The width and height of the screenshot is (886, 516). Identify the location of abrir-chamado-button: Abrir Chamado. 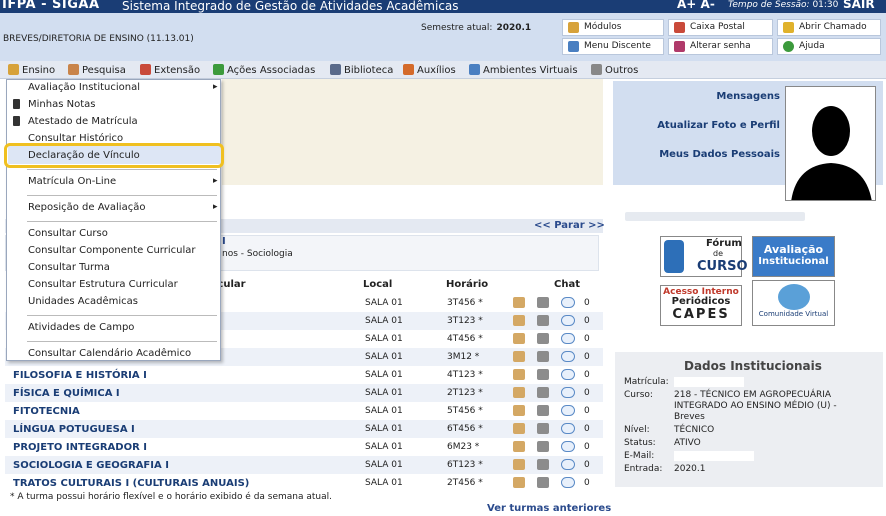
(829, 27).